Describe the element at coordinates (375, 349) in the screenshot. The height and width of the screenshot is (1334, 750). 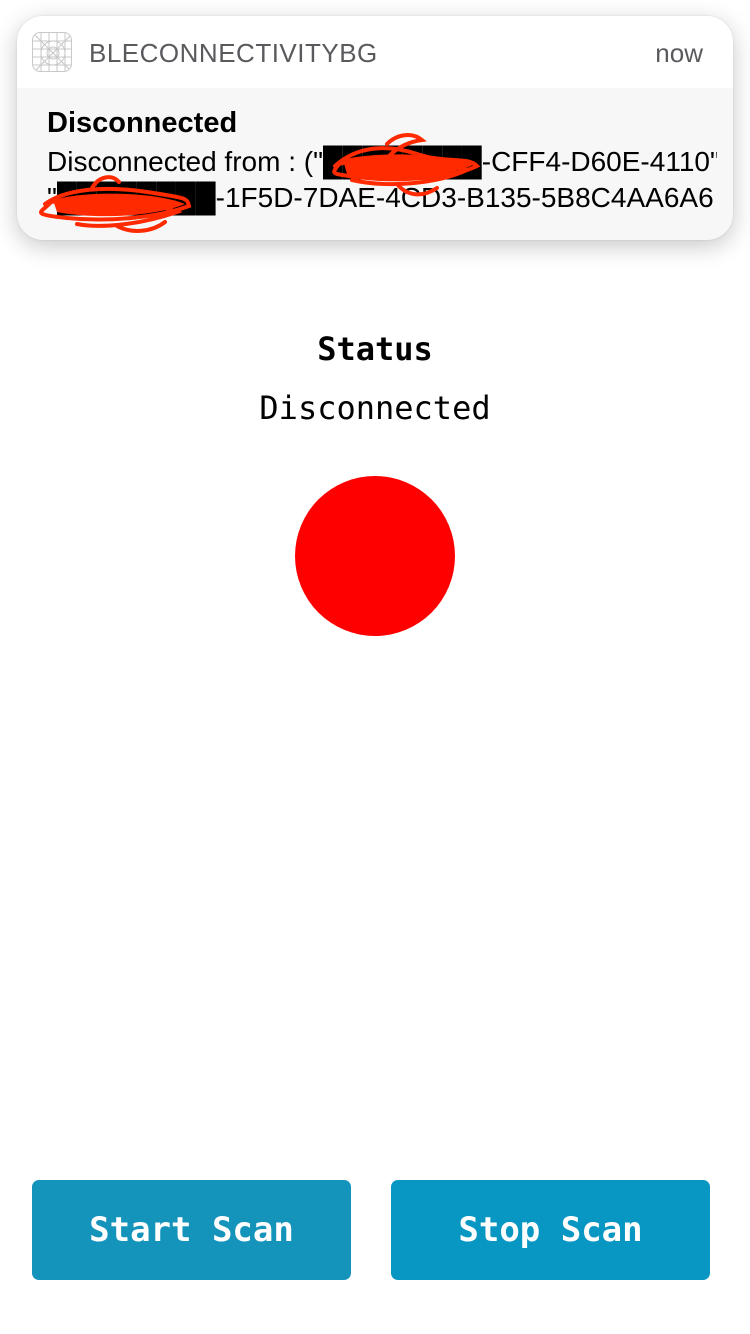
I see `status-label: Status` at that location.